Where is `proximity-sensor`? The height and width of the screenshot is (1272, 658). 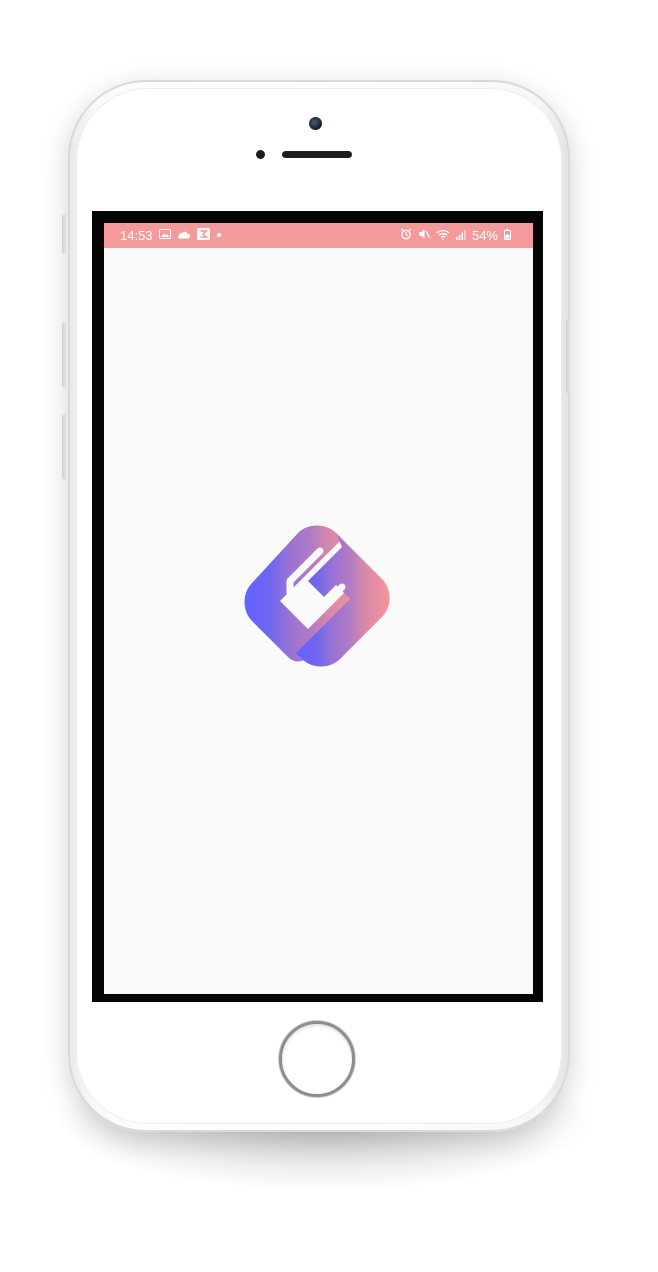 proximity-sensor is located at coordinates (260, 154).